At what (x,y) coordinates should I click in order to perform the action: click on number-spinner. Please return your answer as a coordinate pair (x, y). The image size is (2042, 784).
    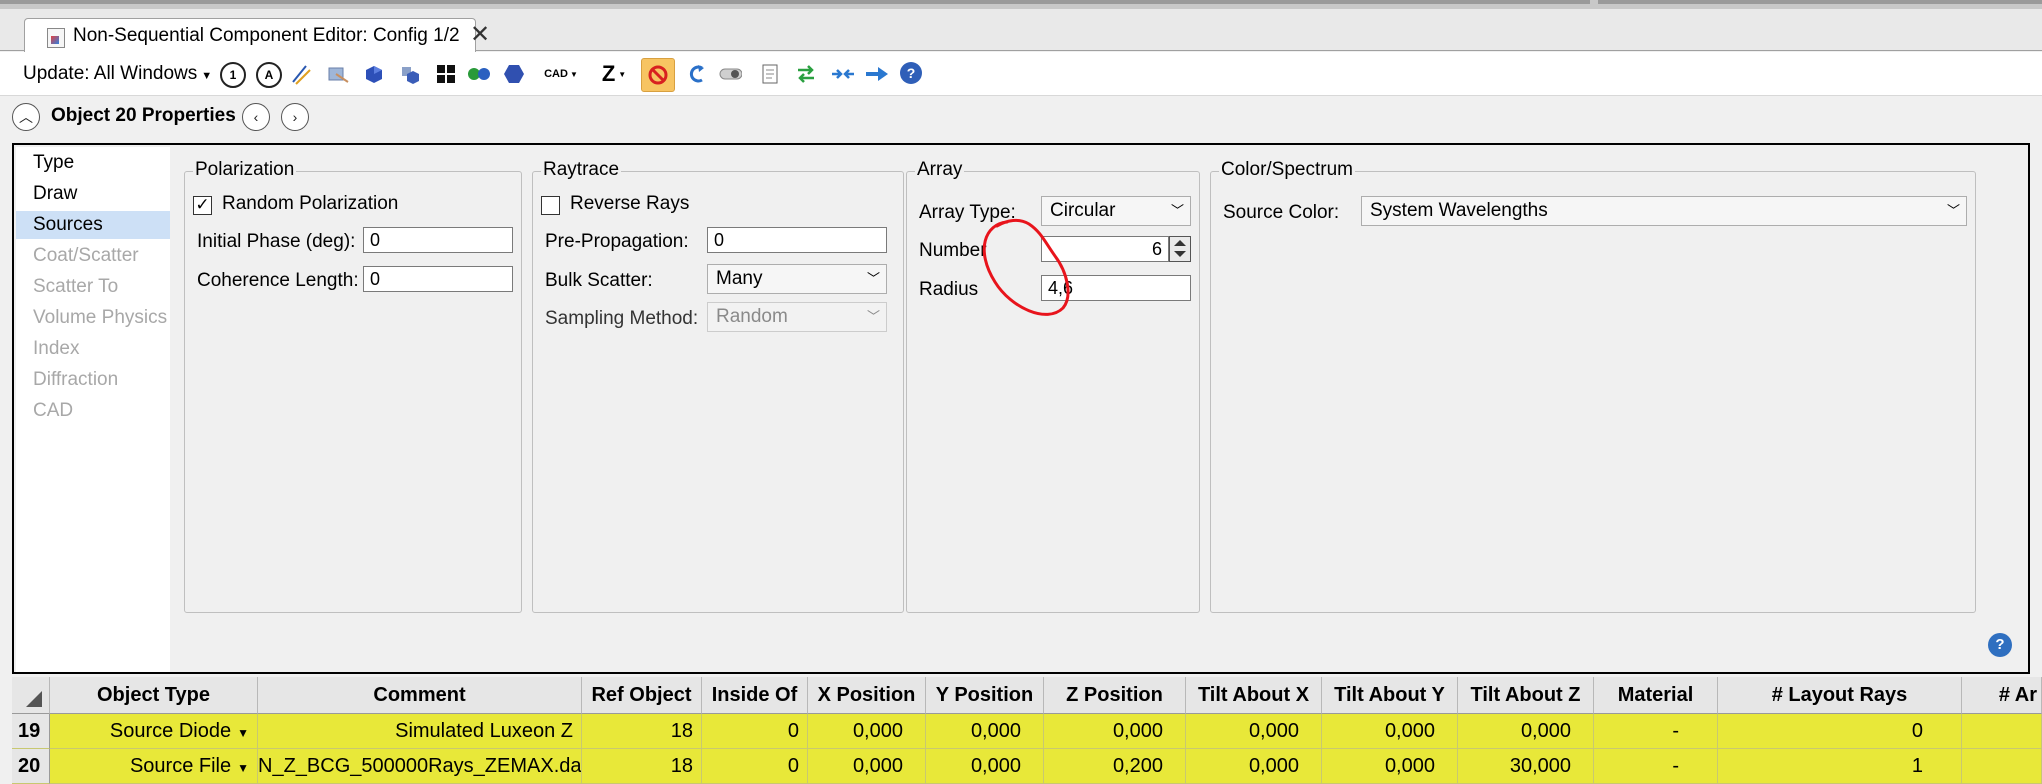
    Looking at the image, I should click on (1180, 249).